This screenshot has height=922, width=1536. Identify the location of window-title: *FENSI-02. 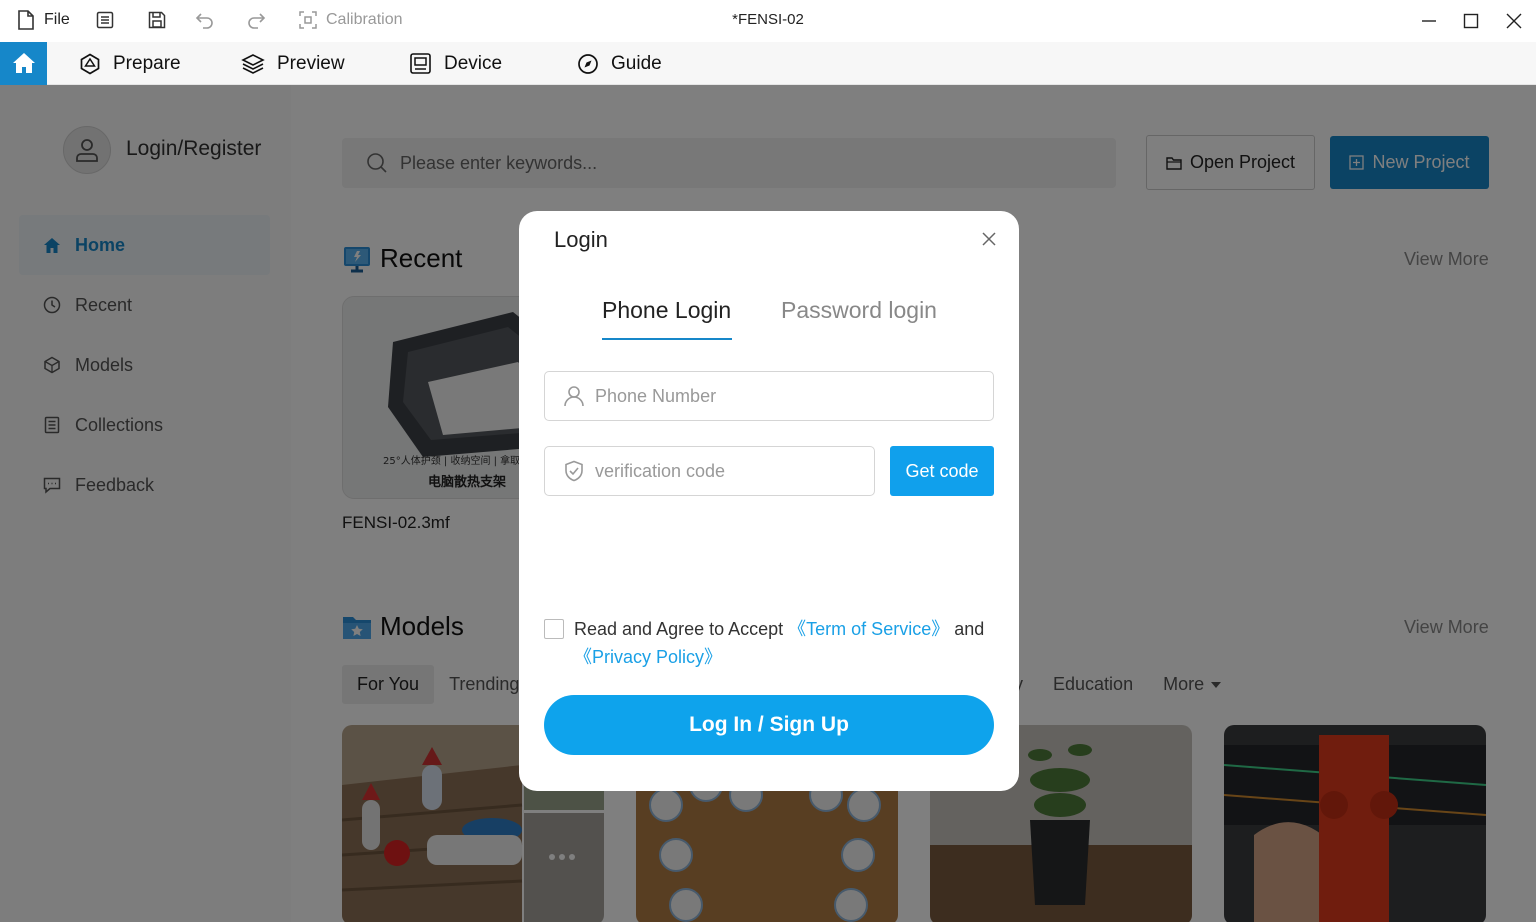
(768, 19).